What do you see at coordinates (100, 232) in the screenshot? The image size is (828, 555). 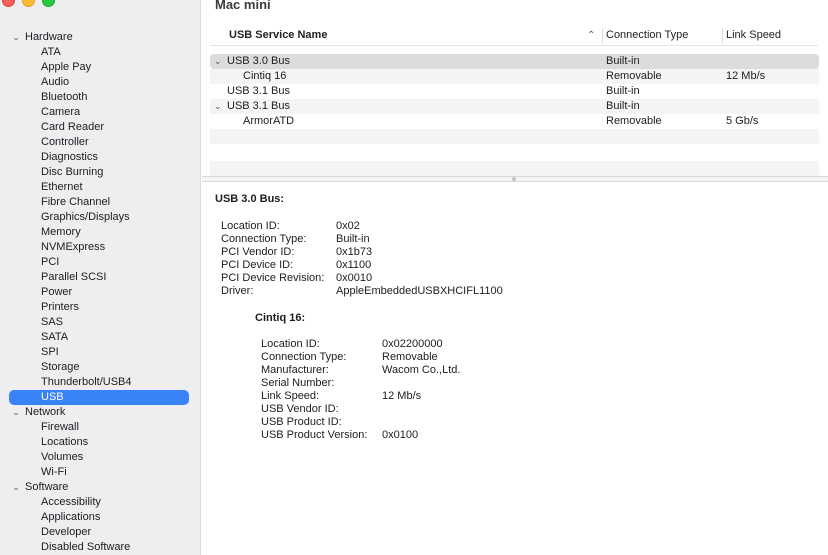 I see `sidebar-item-memory: Memory` at bounding box center [100, 232].